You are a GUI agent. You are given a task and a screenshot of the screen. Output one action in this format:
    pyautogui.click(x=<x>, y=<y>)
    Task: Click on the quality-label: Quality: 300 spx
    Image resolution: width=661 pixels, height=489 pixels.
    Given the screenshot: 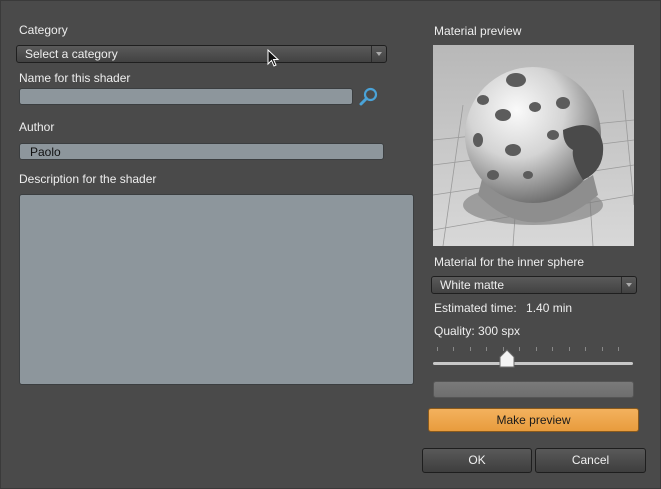 What is the action you would take?
    pyautogui.click(x=477, y=331)
    